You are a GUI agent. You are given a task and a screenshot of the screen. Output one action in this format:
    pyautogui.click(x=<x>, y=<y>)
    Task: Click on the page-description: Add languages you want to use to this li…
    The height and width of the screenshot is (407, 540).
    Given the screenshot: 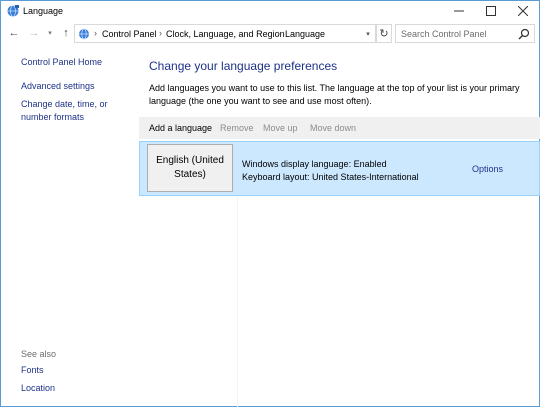 What is the action you would take?
    pyautogui.click(x=334, y=94)
    